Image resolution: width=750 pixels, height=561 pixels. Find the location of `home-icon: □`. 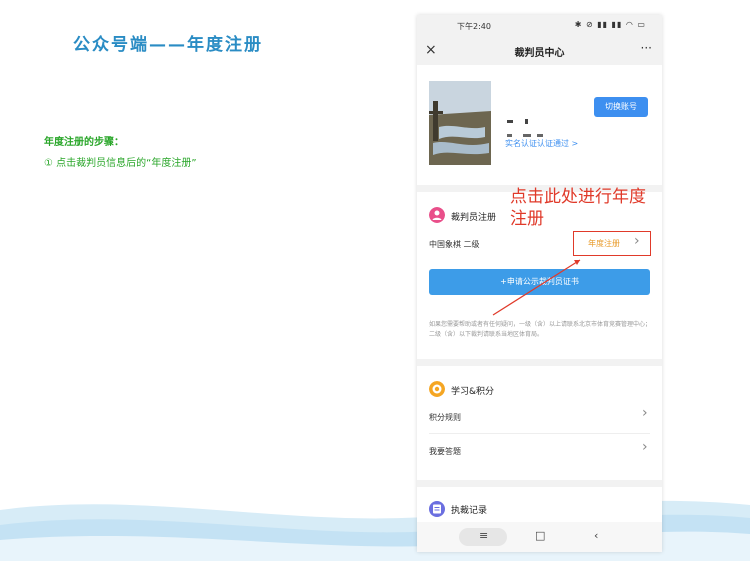

home-icon: □ is located at coordinates (540, 535).